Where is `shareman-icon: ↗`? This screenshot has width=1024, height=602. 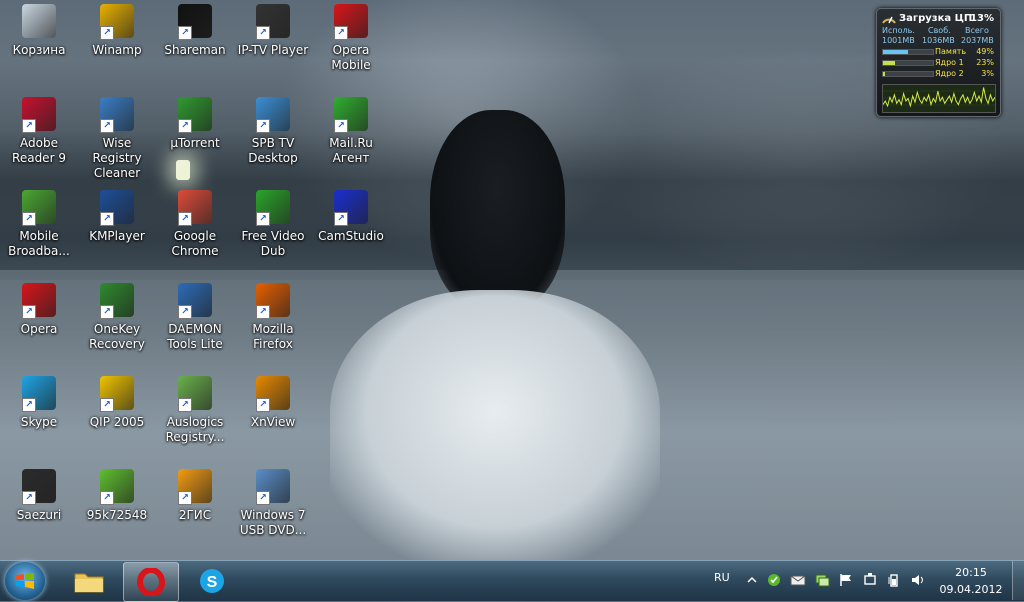 shareman-icon: ↗ is located at coordinates (195, 22).